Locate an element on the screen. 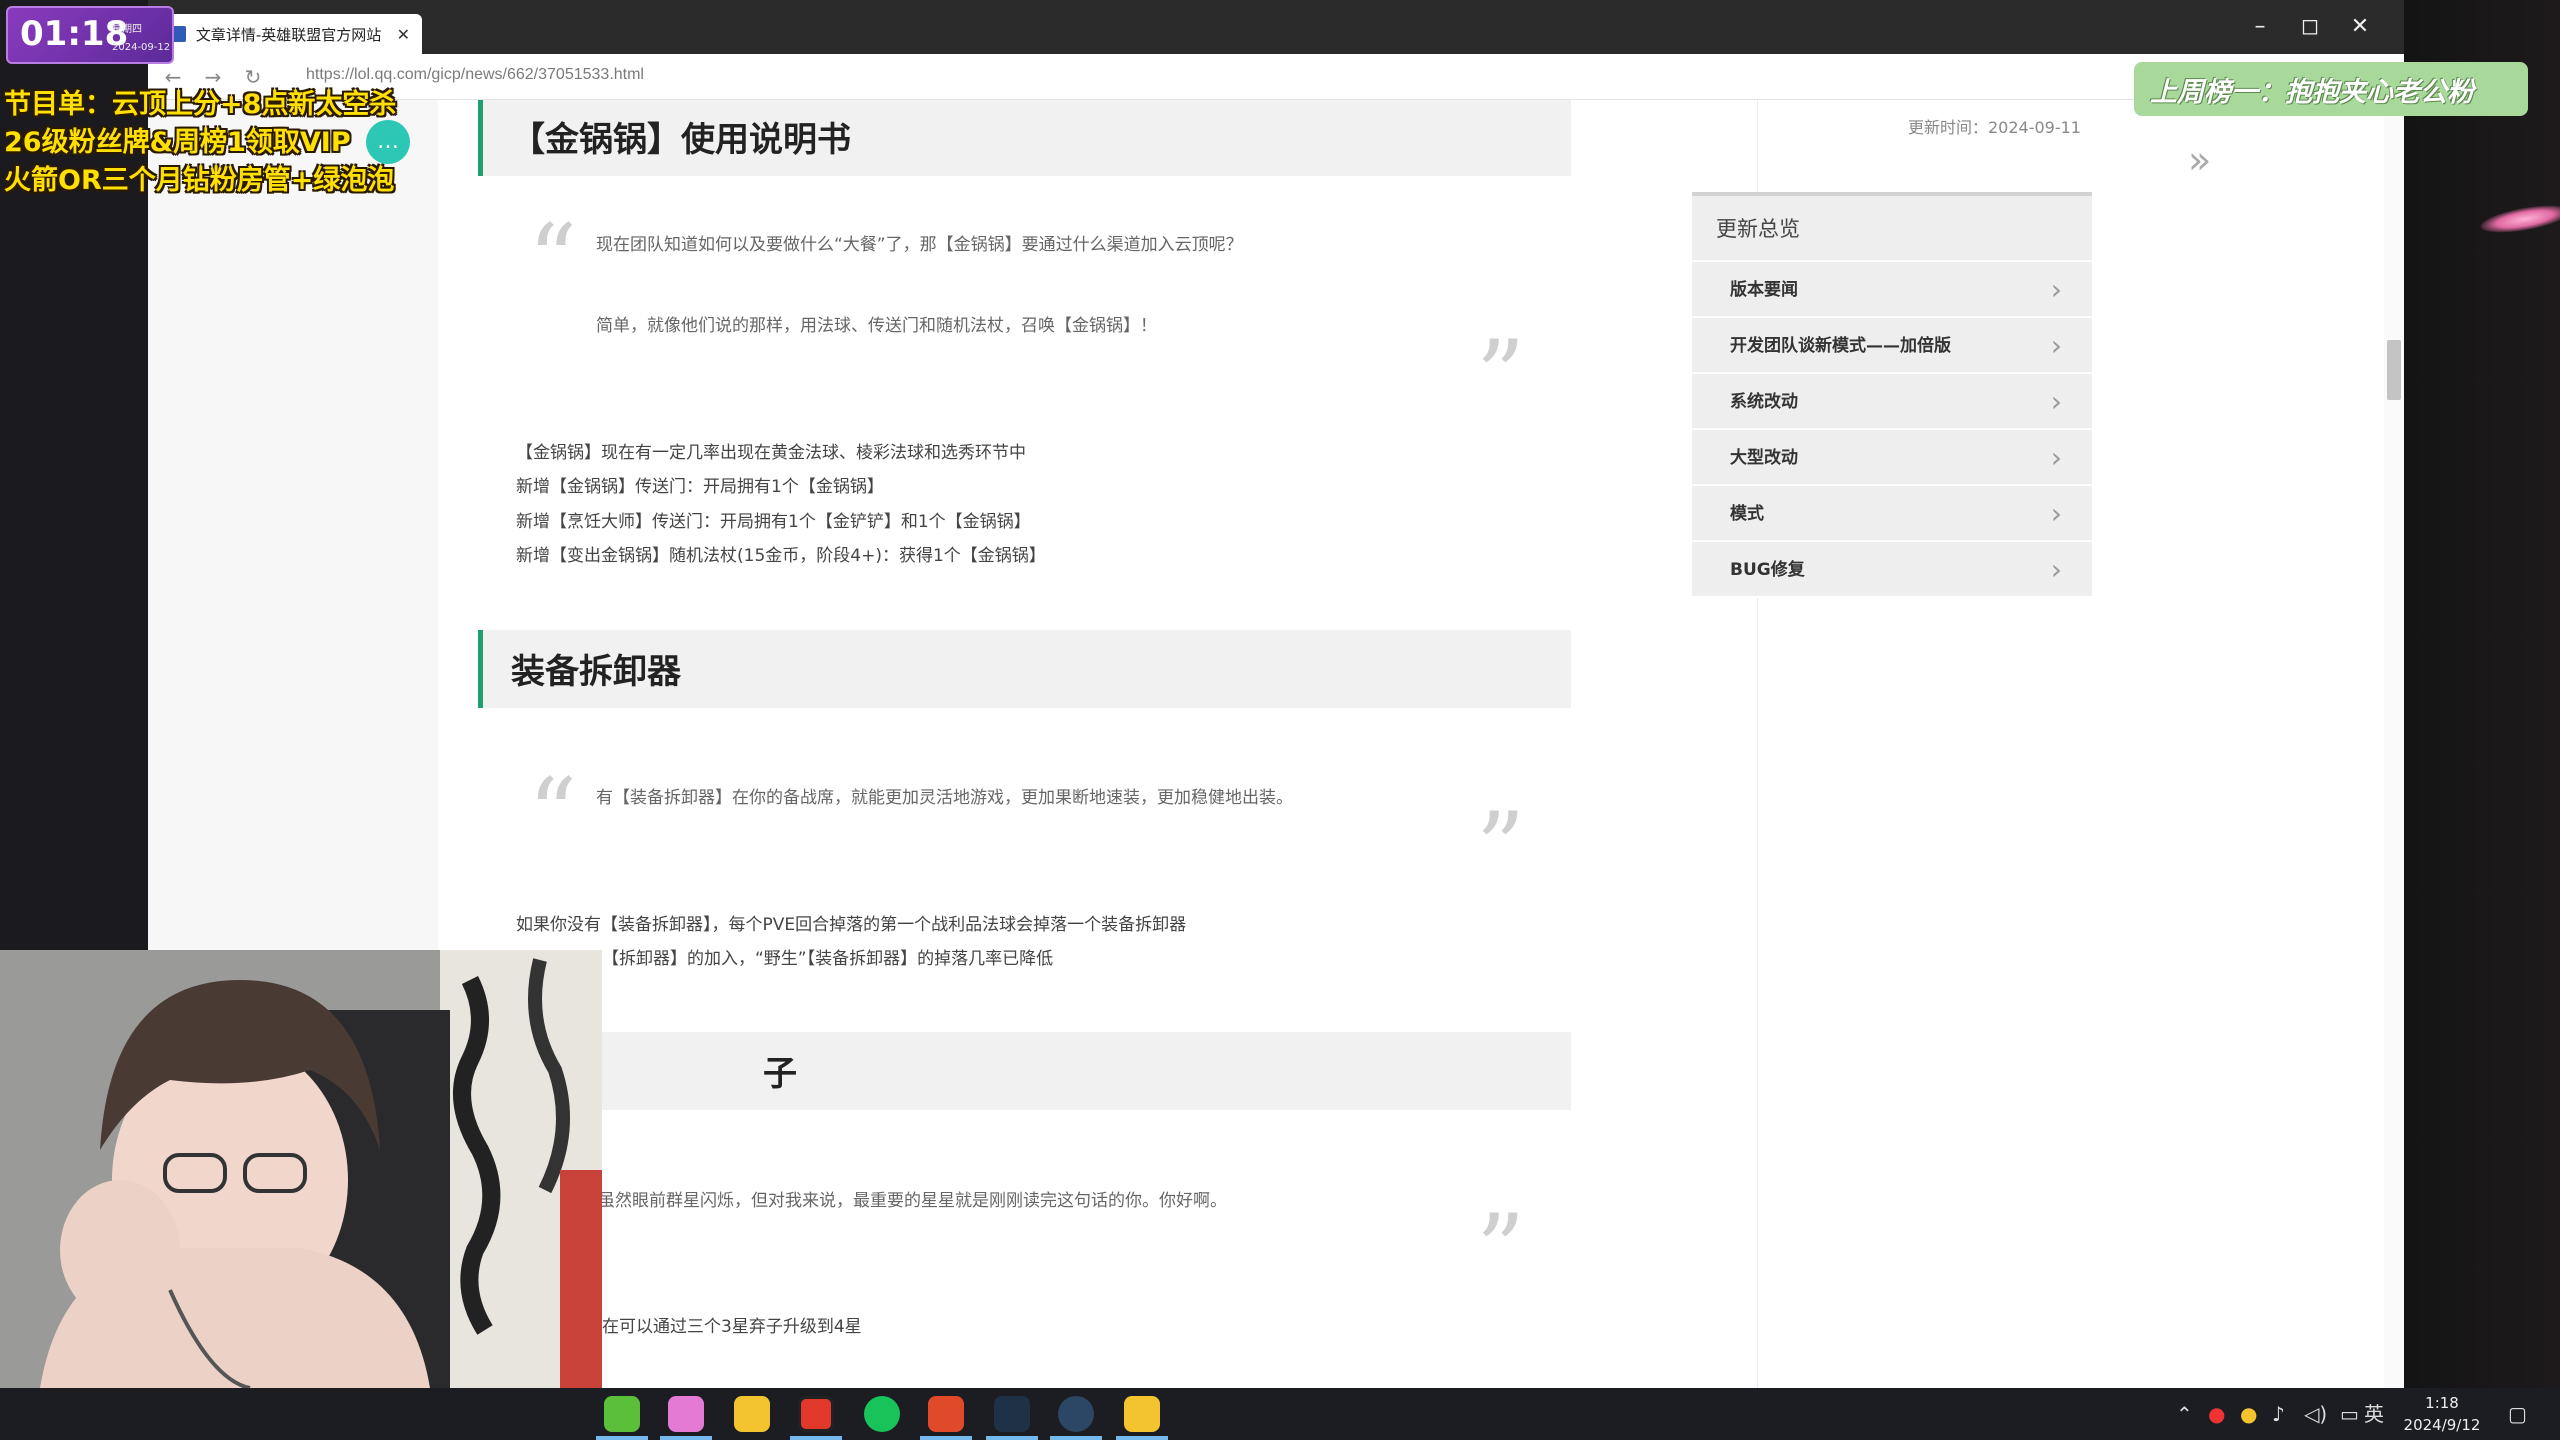 The image size is (2560, 1440). microphone-icon: ♪ is located at coordinates (2278, 1414).